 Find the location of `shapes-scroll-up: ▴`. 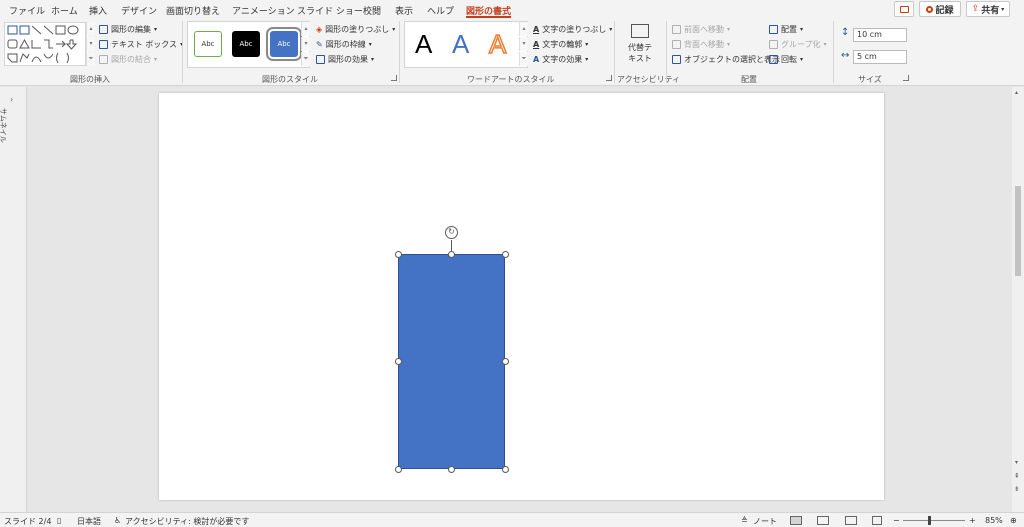

shapes-scroll-up: ▴ is located at coordinates (90, 29).